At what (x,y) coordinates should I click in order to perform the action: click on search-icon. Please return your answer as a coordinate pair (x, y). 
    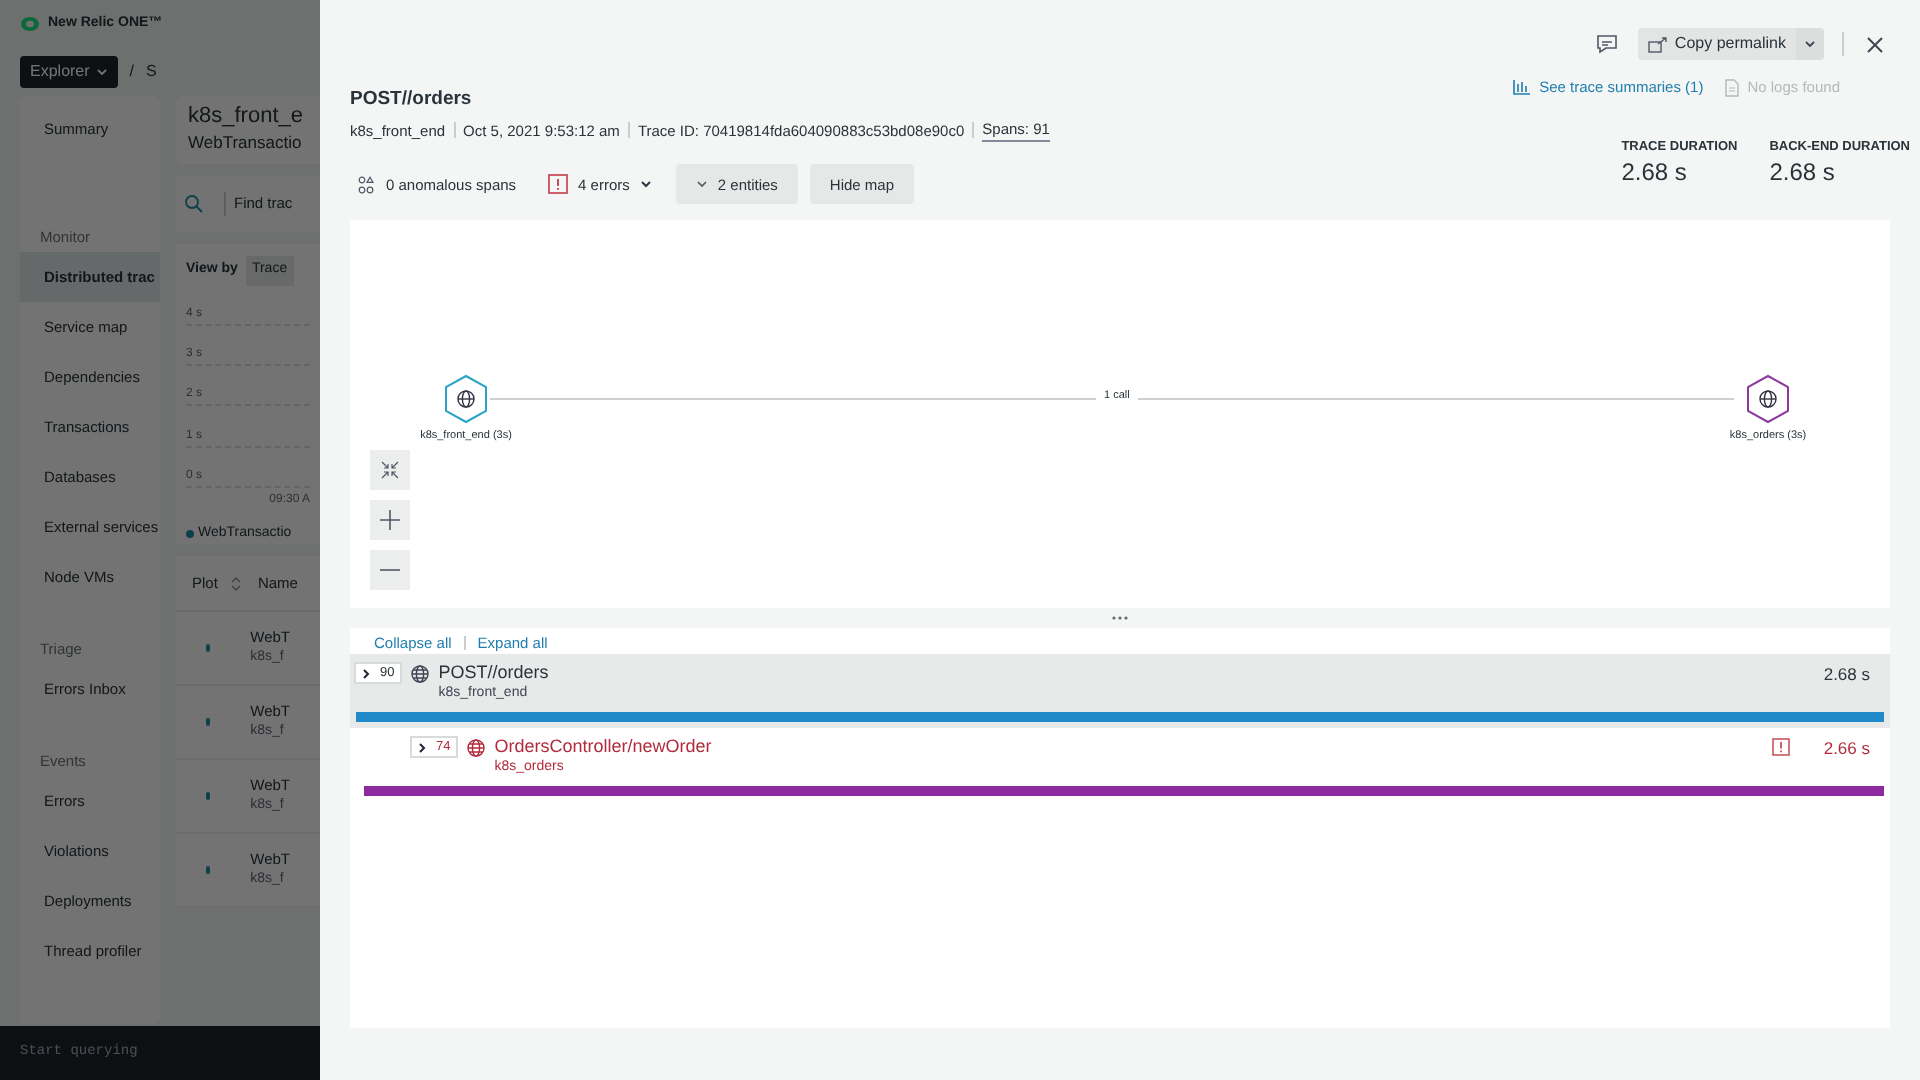
    Looking at the image, I should click on (194, 204).